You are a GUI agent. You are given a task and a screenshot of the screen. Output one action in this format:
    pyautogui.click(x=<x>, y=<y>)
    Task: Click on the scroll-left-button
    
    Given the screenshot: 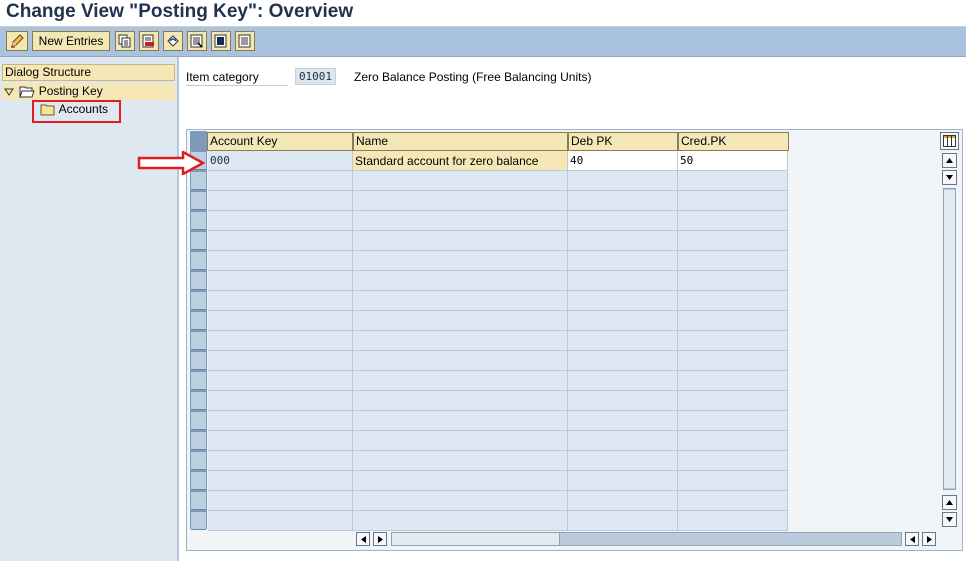 What is the action you would take?
    pyautogui.click(x=363, y=539)
    